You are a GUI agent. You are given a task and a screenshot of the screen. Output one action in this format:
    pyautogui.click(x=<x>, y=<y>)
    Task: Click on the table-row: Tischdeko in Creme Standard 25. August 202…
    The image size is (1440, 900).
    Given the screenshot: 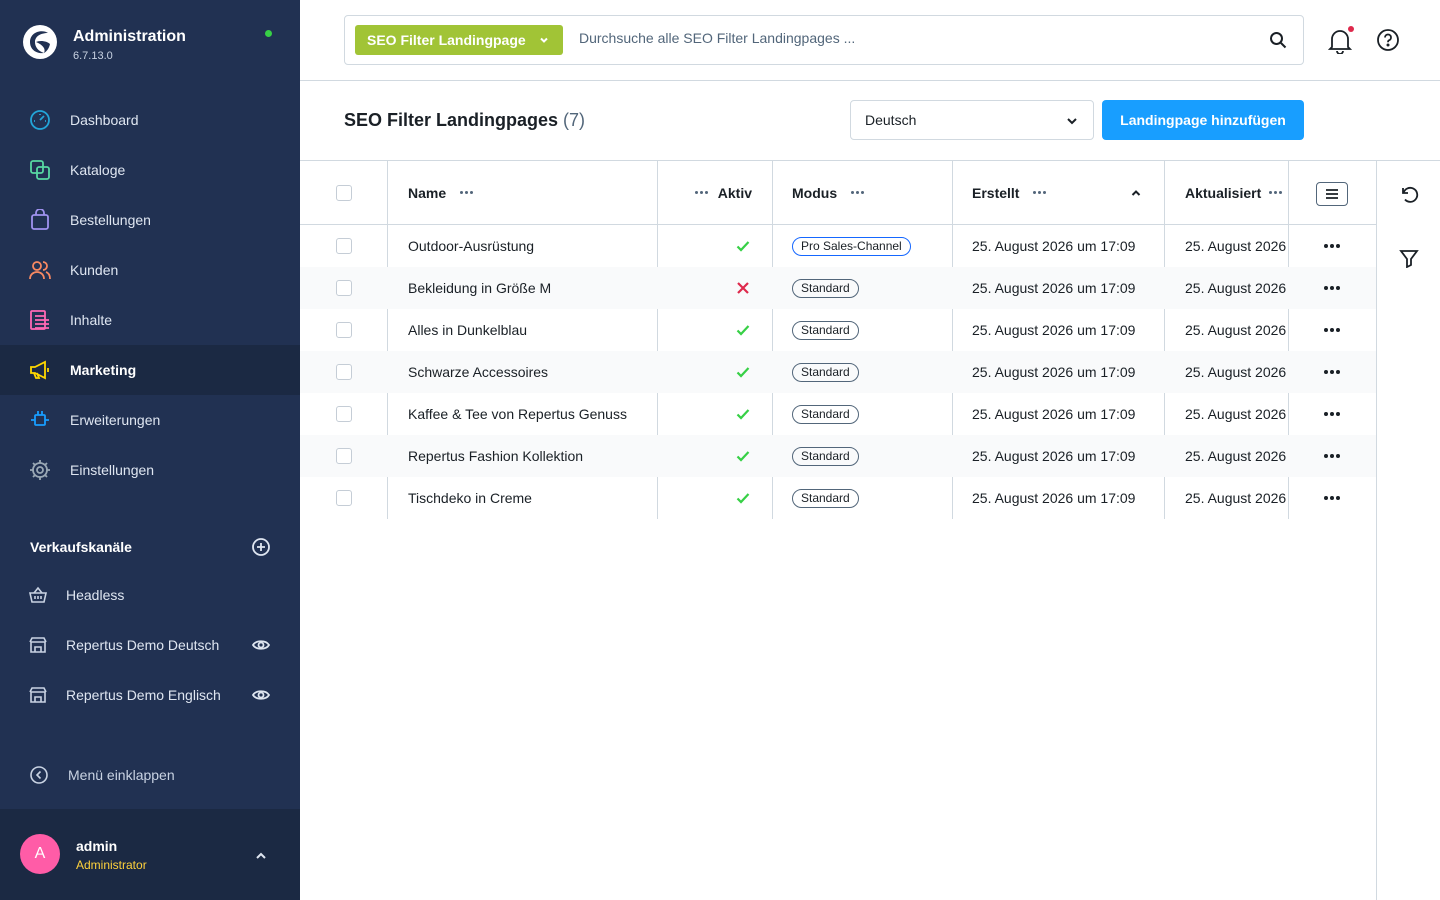 What is the action you would take?
    pyautogui.click(x=838, y=498)
    